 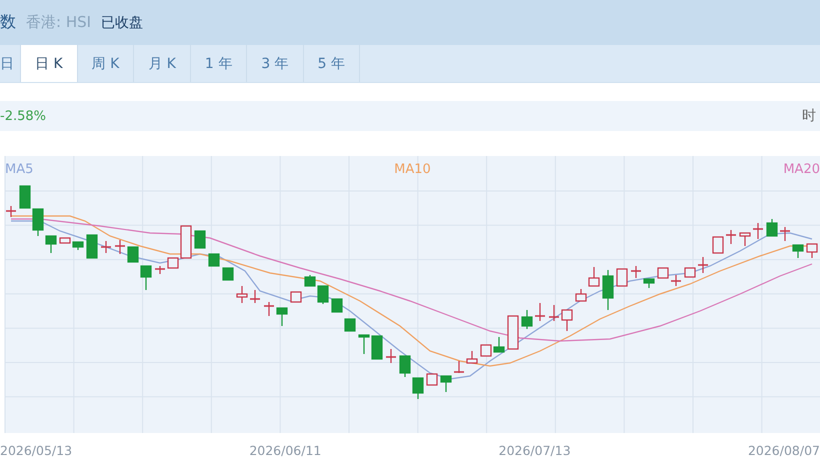 I want to click on legend-label: MA5, so click(x=19, y=169).